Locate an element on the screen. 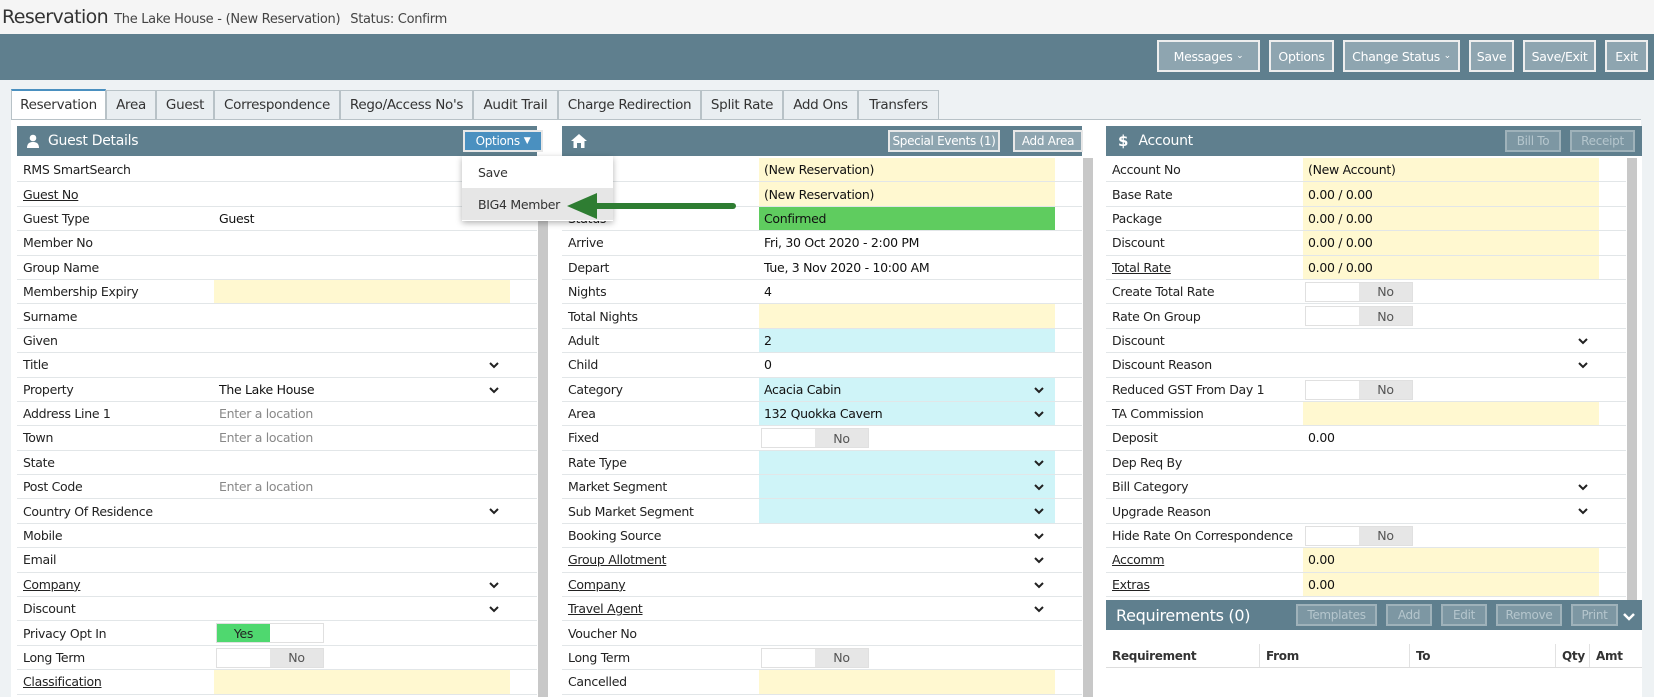  guest-field-mobile is located at coordinates (362, 535).